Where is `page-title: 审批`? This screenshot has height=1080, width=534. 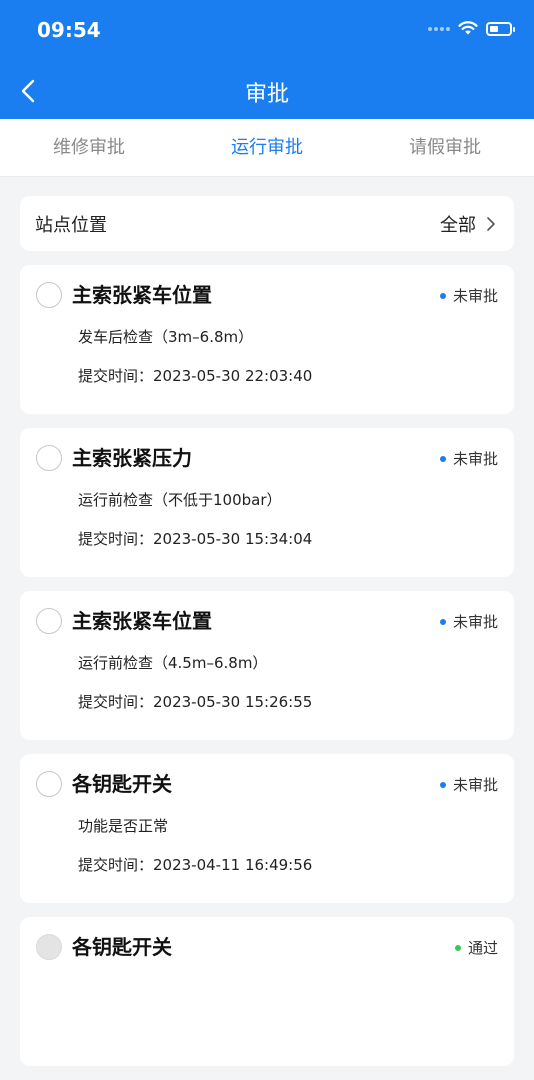 page-title: 审批 is located at coordinates (266, 94).